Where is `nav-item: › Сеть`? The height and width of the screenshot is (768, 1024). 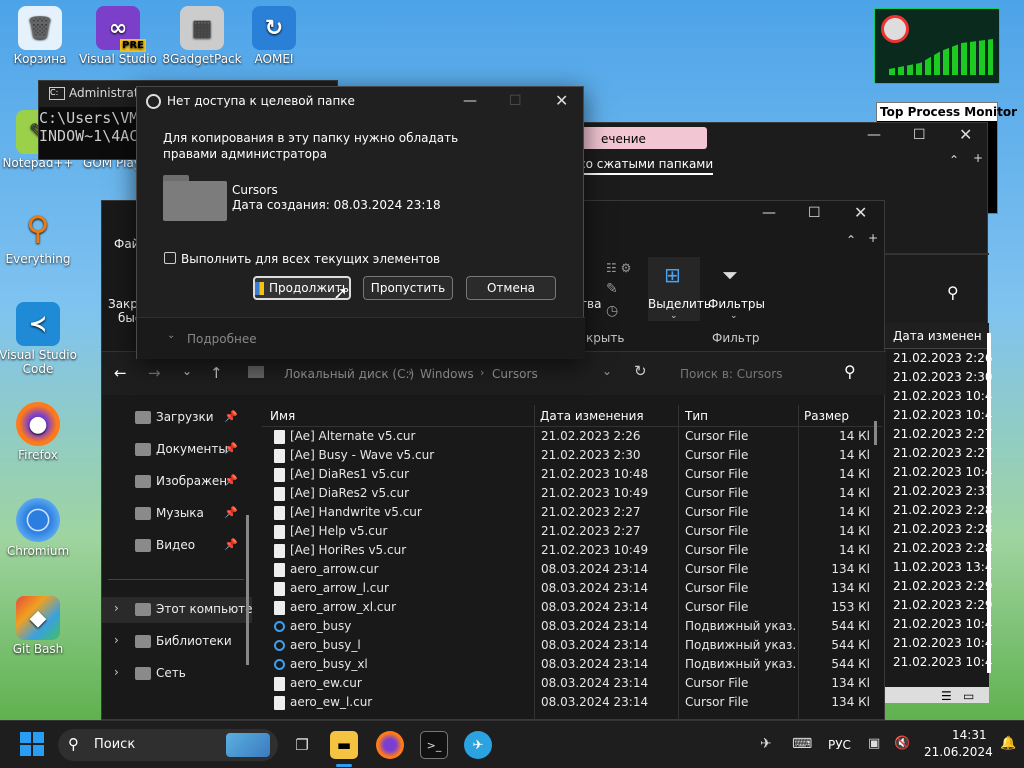
nav-item: › Сеть is located at coordinates (177, 674).